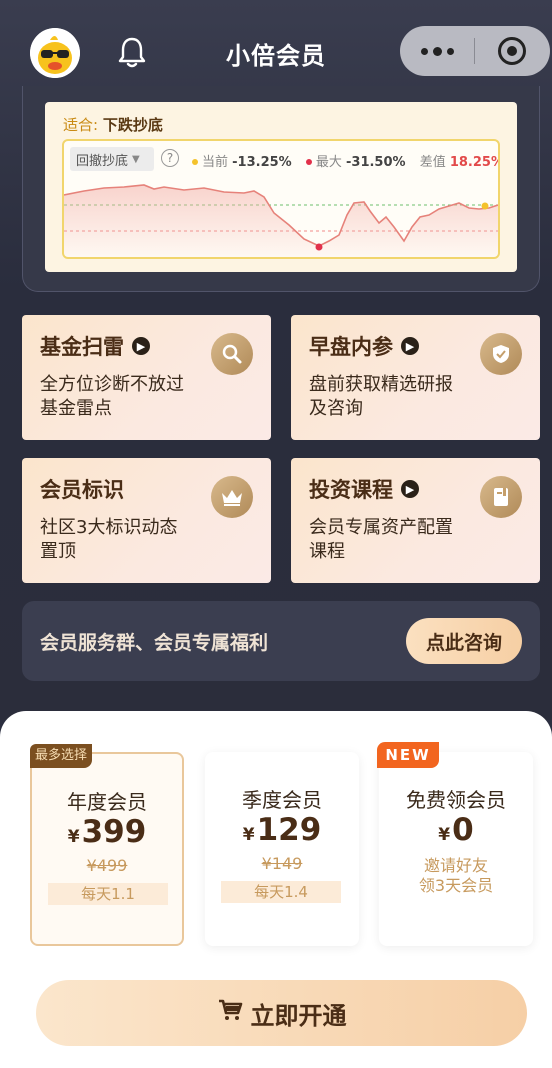 This screenshot has height=1068, width=552. I want to click on caret-down-icon: ▼, so click(136, 159).